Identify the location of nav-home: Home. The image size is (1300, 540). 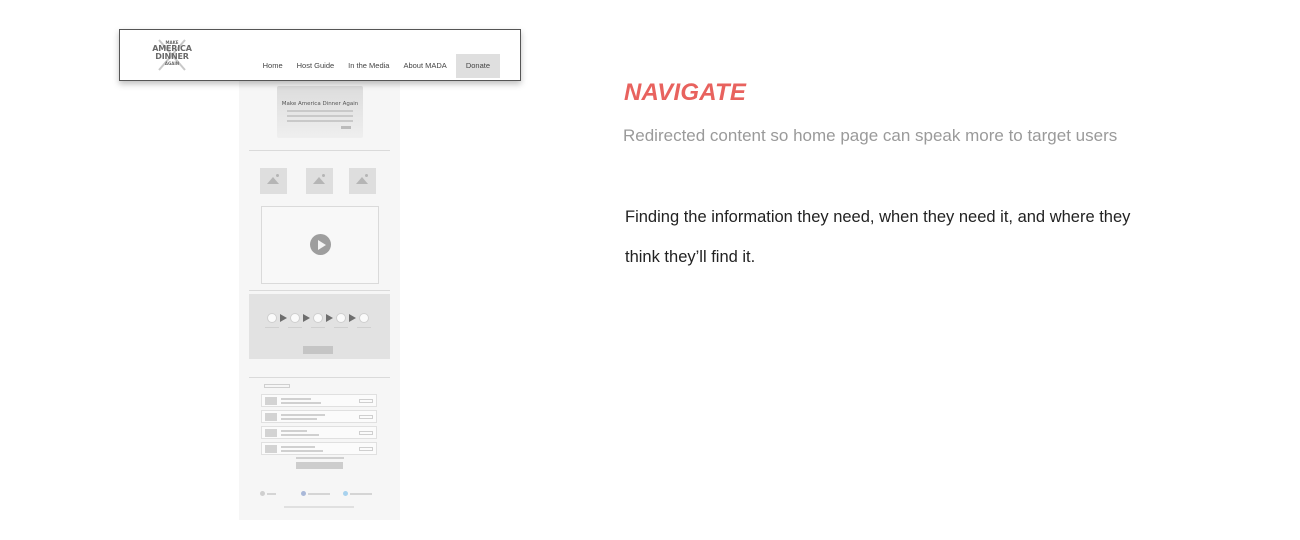
(273, 66).